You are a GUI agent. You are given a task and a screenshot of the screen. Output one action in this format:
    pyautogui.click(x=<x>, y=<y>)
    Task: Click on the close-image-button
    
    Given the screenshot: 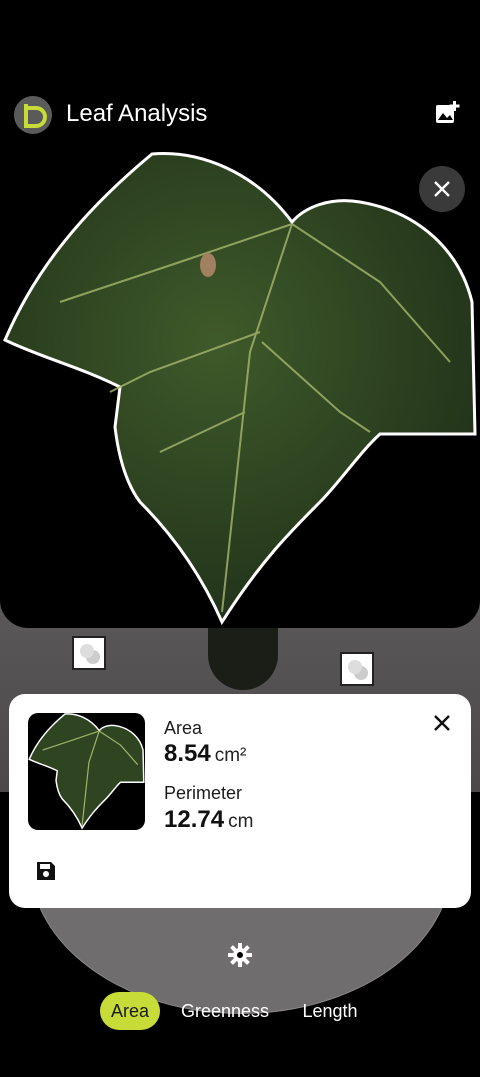 What is the action you would take?
    pyautogui.click(x=442, y=189)
    